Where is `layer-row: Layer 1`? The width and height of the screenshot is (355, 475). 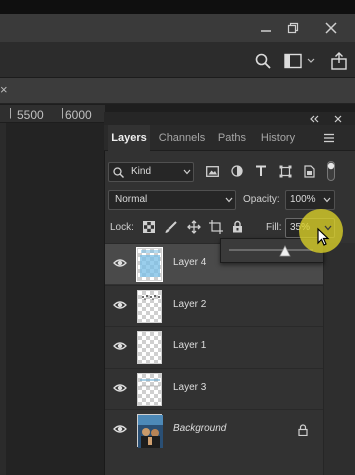
layer-row: Layer 1 is located at coordinates (214, 346).